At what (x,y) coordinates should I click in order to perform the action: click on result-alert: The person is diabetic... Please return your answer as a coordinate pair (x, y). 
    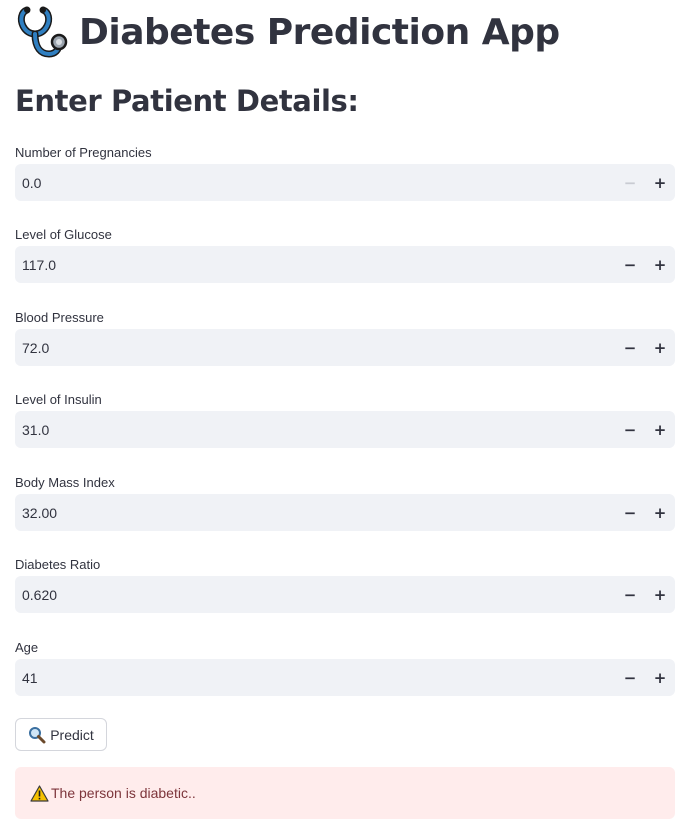
    Looking at the image, I should click on (345, 793).